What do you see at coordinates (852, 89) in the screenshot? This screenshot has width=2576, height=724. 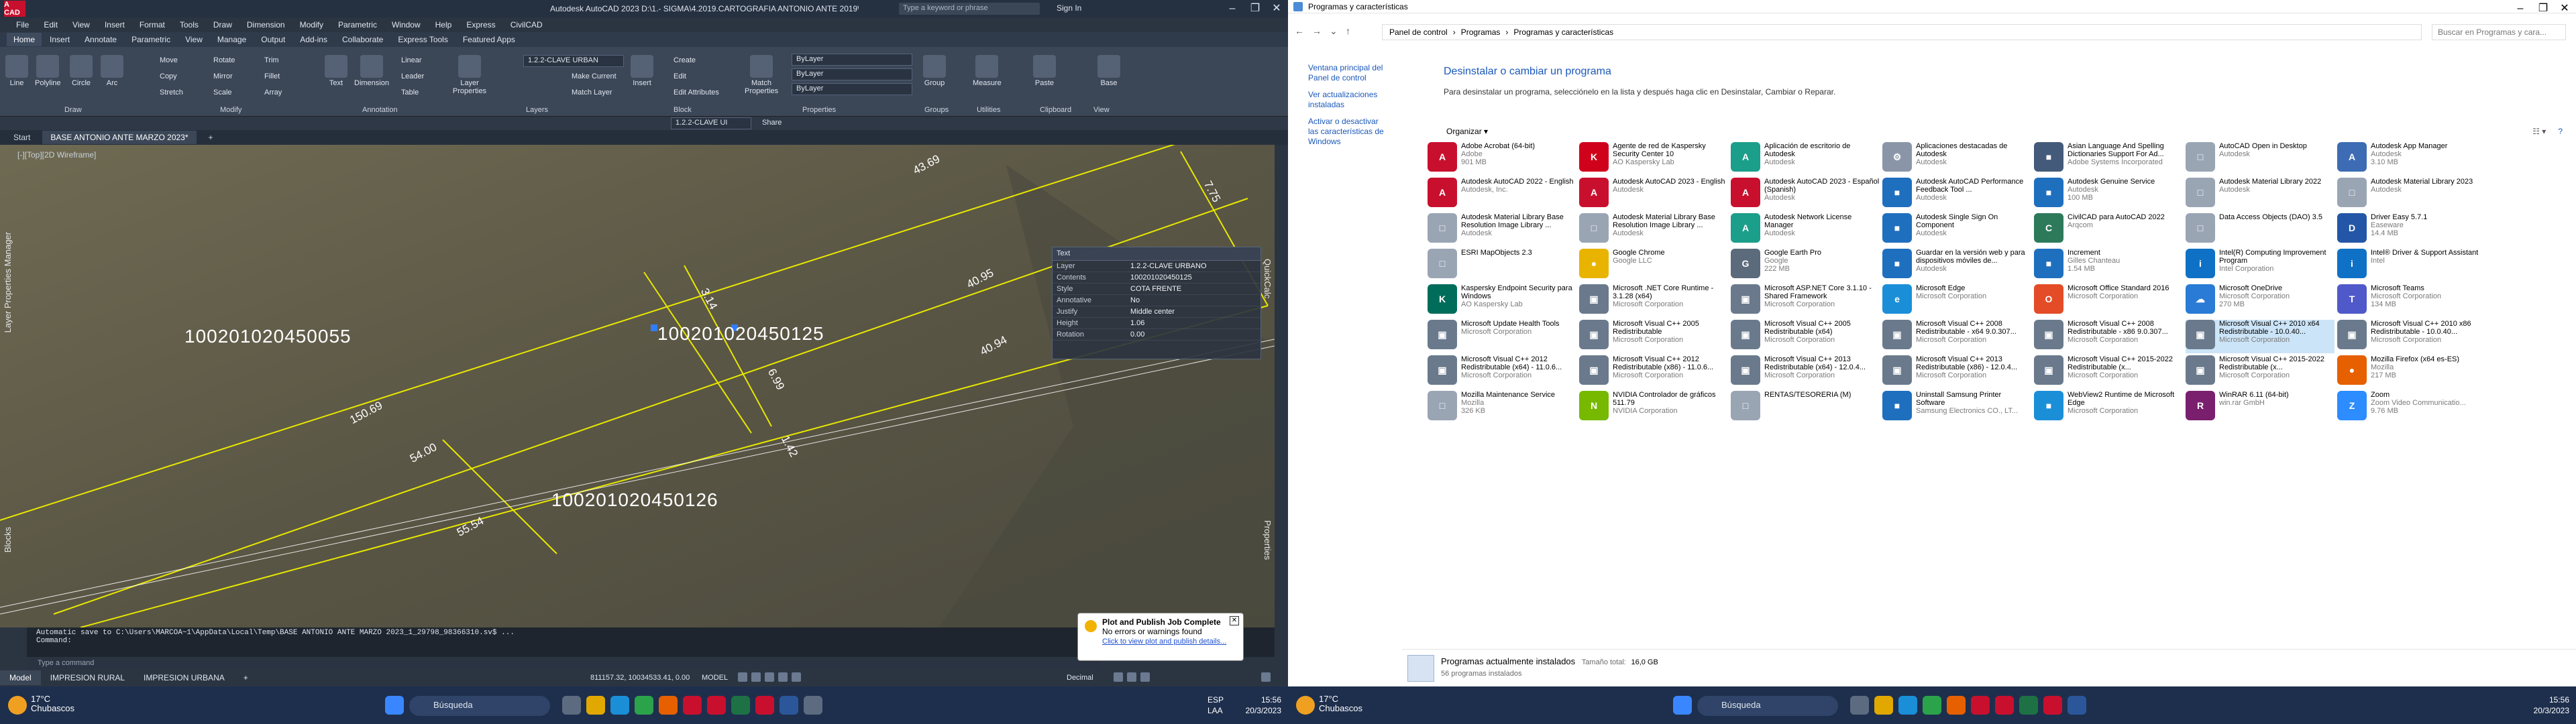 I see `lineweight-dropdown: ByLayer` at bounding box center [852, 89].